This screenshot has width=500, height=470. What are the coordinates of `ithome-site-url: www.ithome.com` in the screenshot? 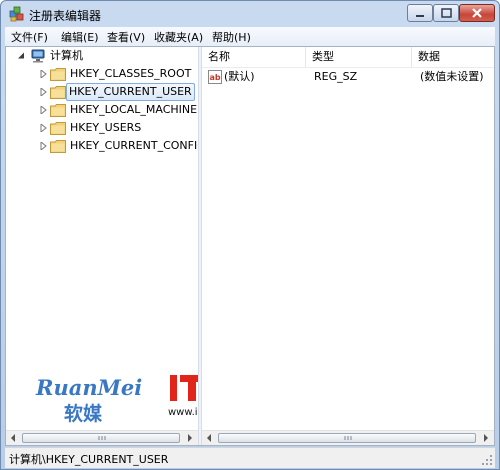 It's located at (183, 412).